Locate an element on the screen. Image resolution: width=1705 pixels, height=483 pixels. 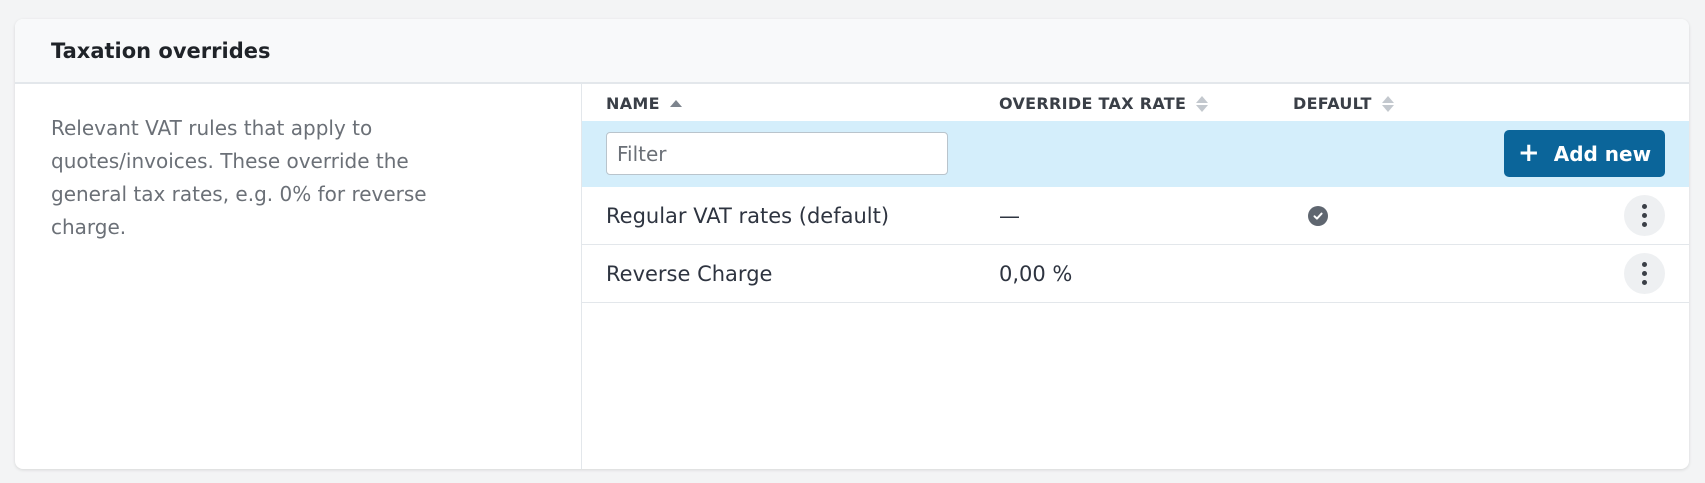
column-header-default: DEFAULT is located at coordinates (1343, 103).